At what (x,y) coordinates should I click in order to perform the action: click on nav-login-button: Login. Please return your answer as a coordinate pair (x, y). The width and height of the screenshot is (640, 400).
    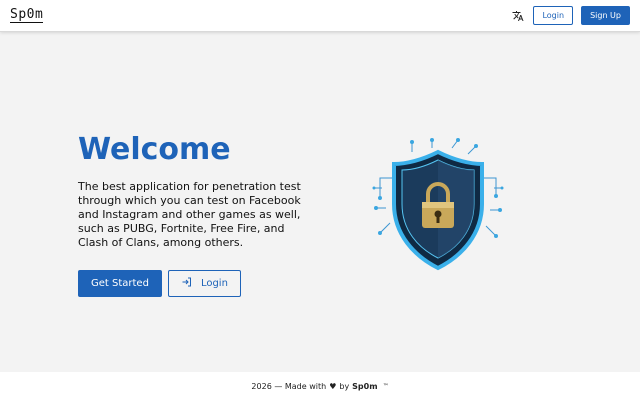
    Looking at the image, I should click on (553, 15).